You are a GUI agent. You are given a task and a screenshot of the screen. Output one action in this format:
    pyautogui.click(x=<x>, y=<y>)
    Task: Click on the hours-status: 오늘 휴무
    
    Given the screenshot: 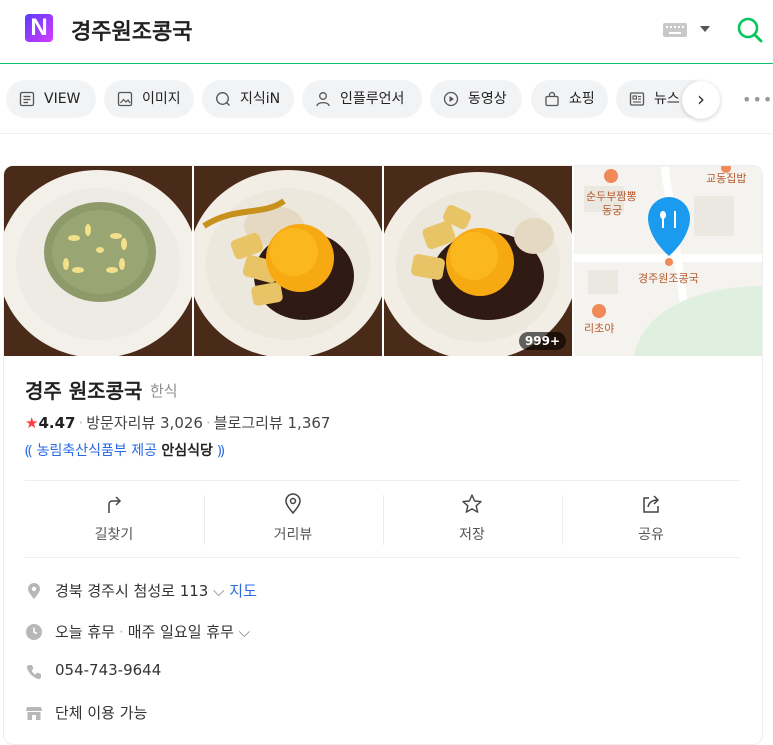 What is the action you would take?
    pyautogui.click(x=85, y=632)
    